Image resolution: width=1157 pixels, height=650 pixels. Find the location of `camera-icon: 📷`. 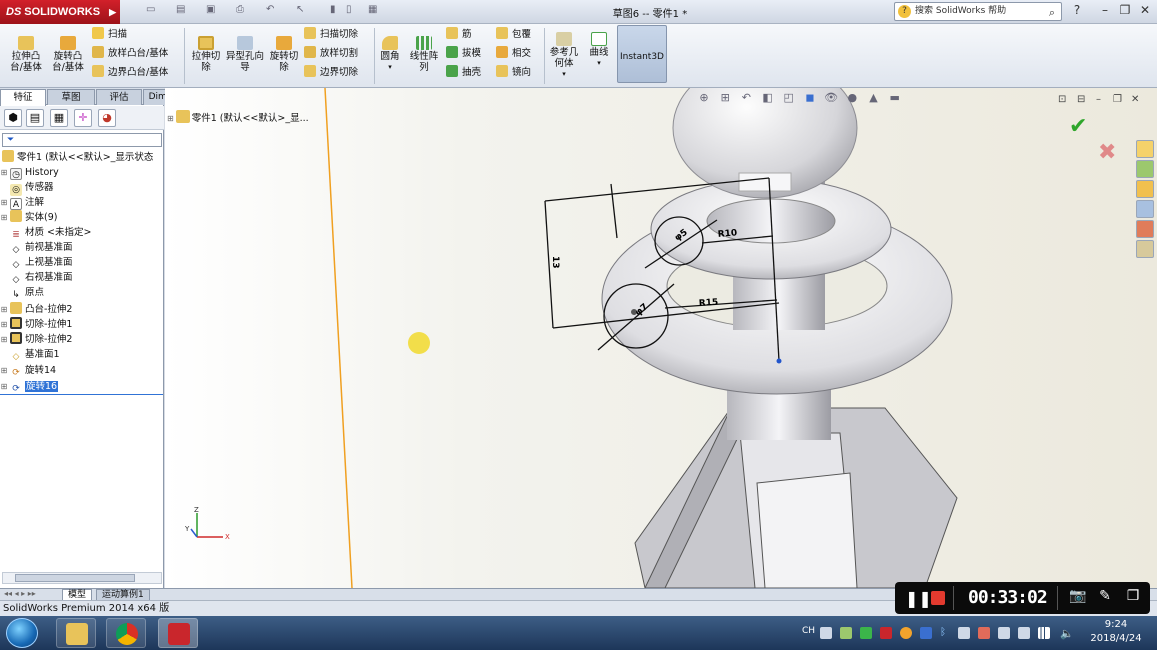

camera-icon: 📷 is located at coordinates (1078, 596).